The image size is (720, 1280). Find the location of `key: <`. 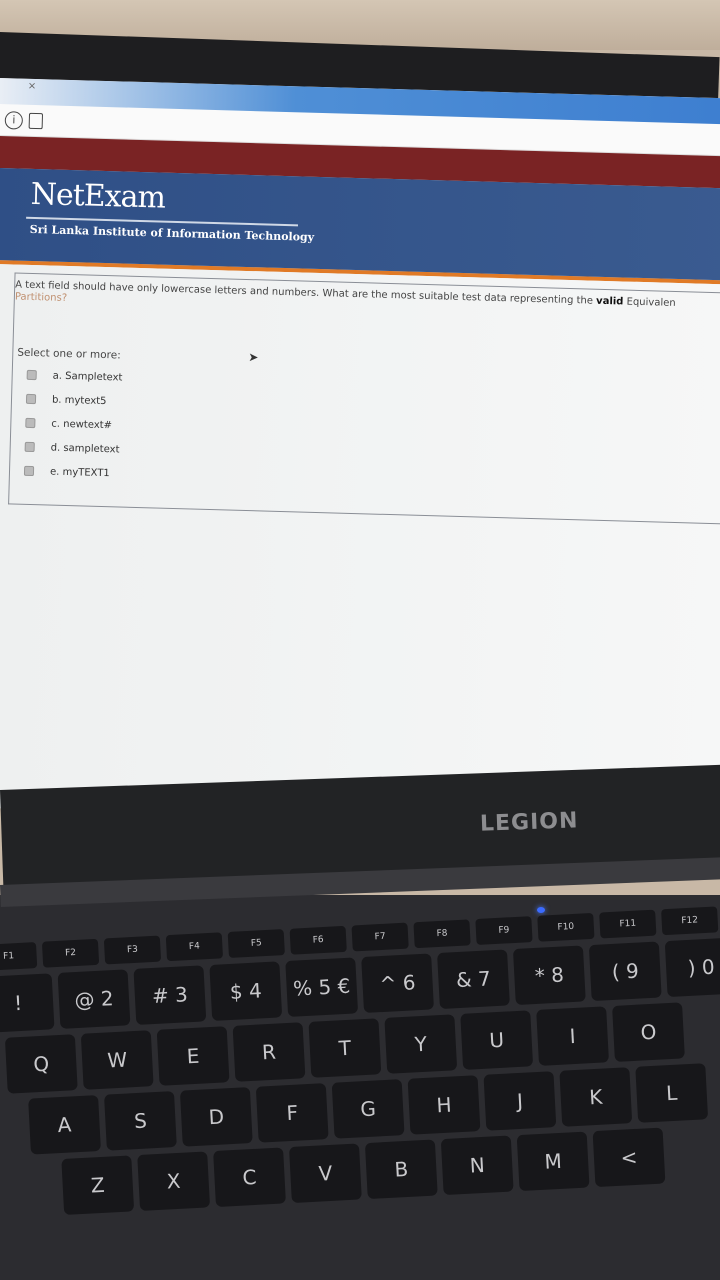

key: < is located at coordinates (629, 1157).